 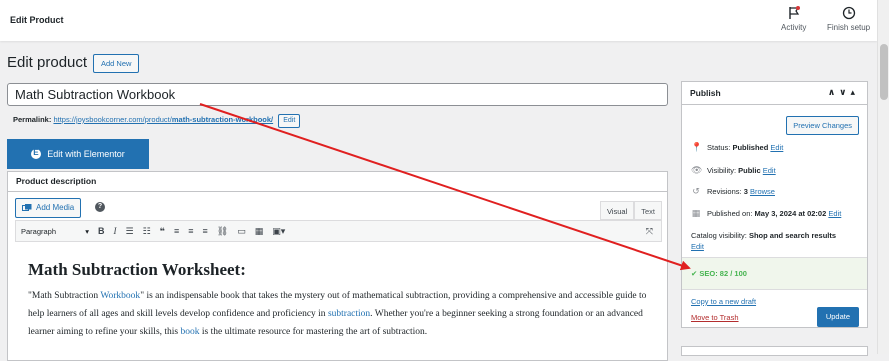 What do you see at coordinates (774, 273) in the screenshot?
I see `seo-score-row: ✔ SEO: 82 / 100` at bounding box center [774, 273].